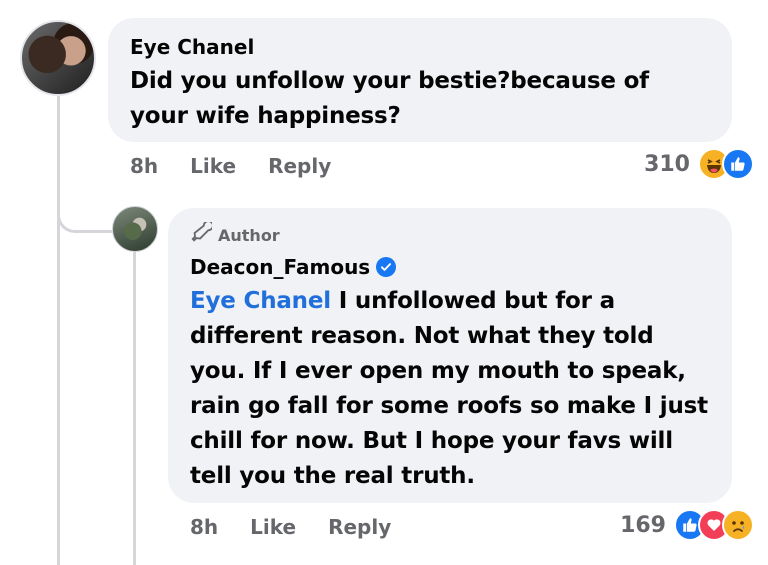  I want to click on comment-author-name: Eye Chanel, so click(192, 47).